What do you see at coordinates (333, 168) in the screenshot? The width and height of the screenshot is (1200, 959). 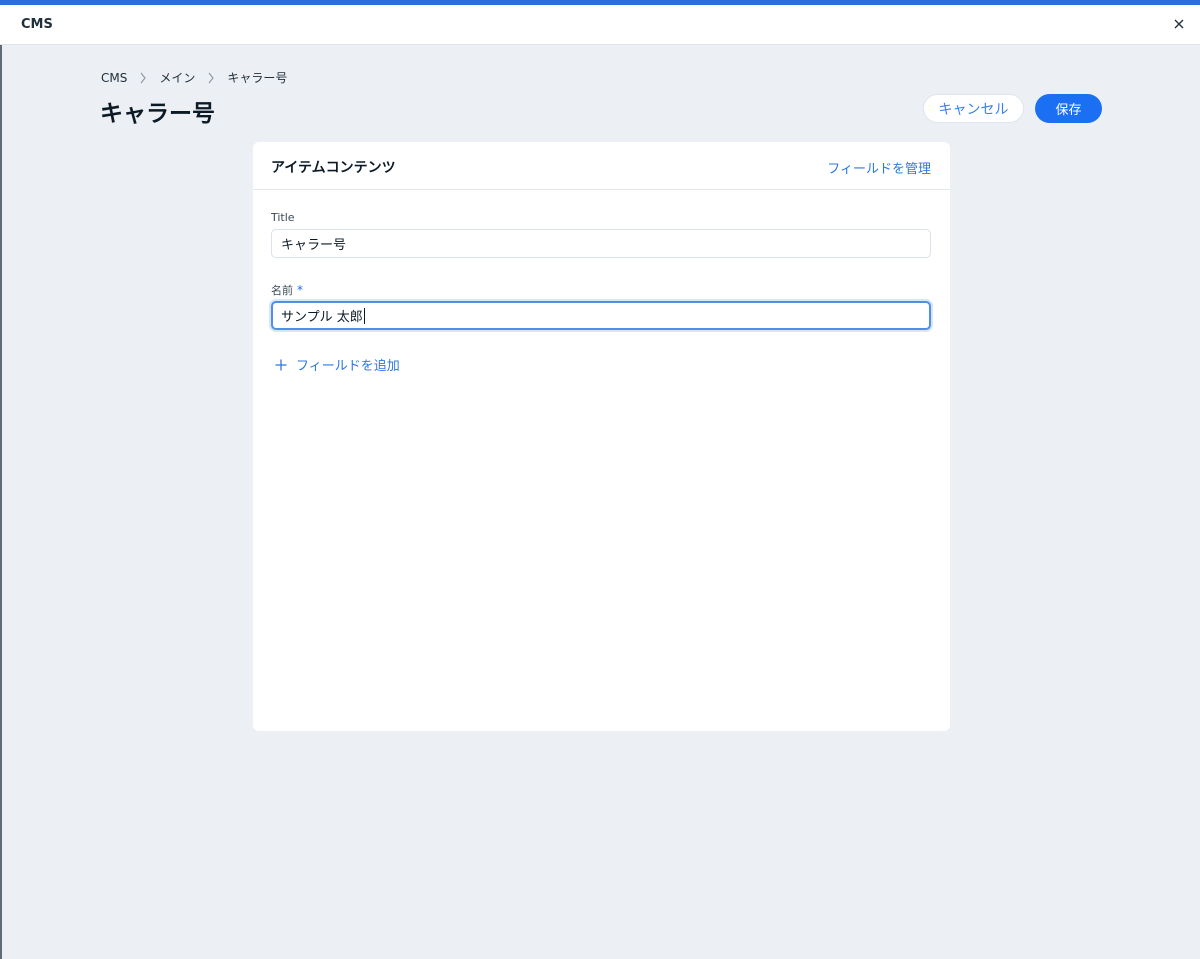 I see `card-title: アイテムコンテンツ` at bounding box center [333, 168].